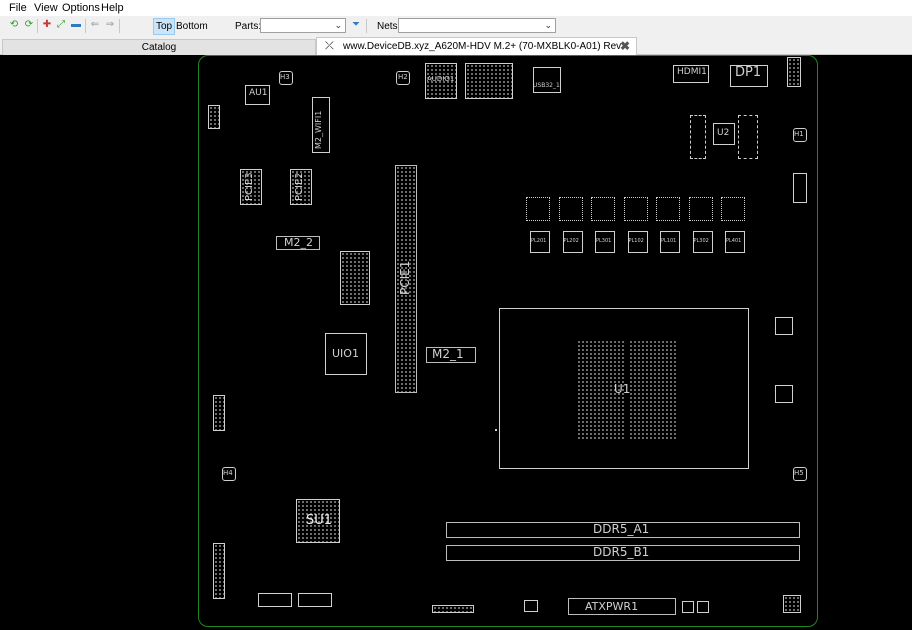 Image resolution: width=912 pixels, height=630 pixels. What do you see at coordinates (355, 278) in the screenshot?
I see `component-resistor-array` at bounding box center [355, 278].